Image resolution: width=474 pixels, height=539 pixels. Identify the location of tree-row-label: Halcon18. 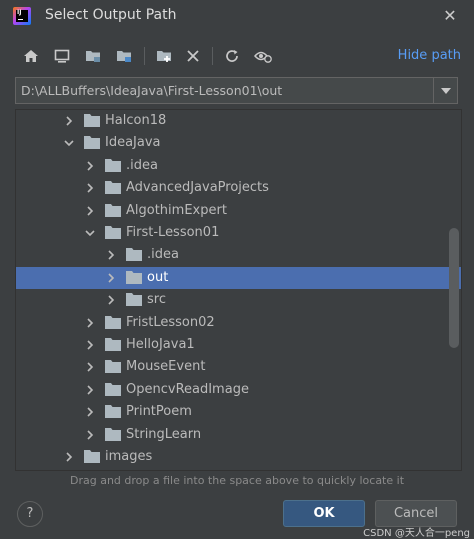
(136, 120).